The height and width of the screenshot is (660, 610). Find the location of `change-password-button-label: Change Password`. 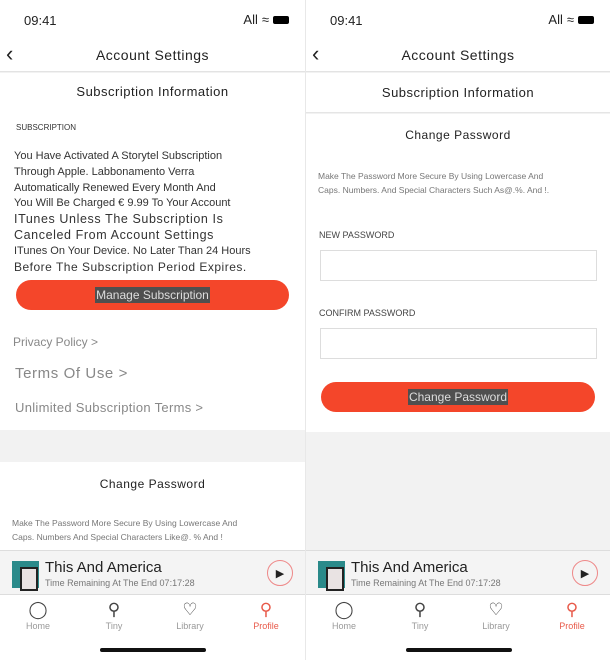

change-password-button-label: Change Password is located at coordinates (458, 397).